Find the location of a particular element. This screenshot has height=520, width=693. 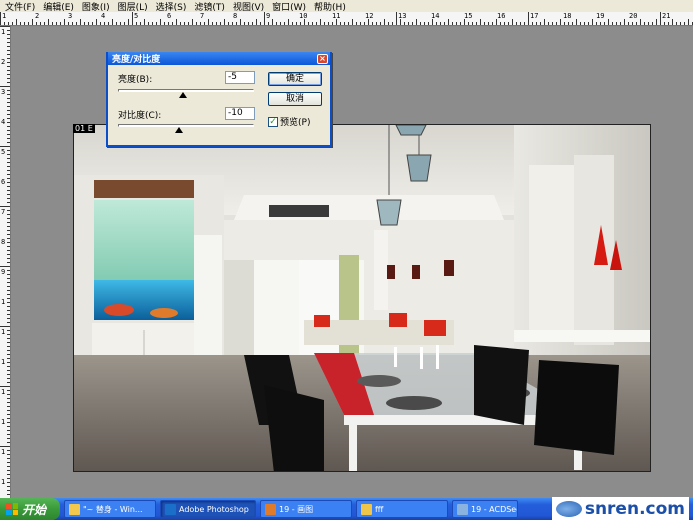

cancel-button: 取消 is located at coordinates (295, 99).